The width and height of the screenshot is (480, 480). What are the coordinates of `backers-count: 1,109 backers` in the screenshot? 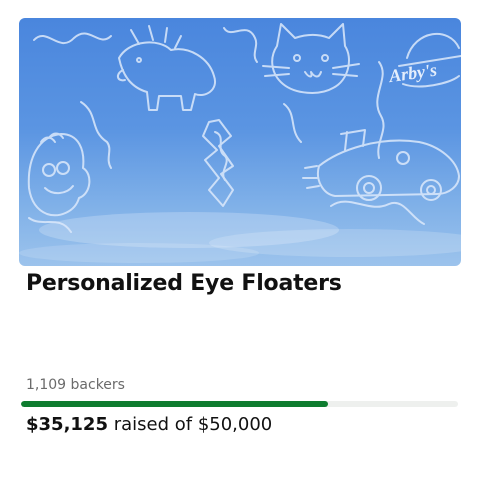 It's located at (75, 385).